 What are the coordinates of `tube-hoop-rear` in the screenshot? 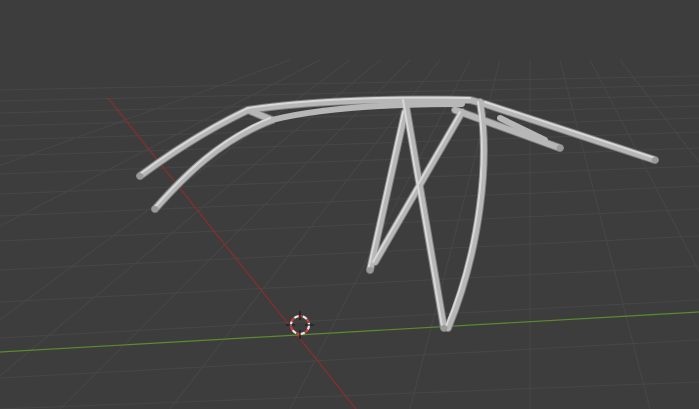 It's located at (466, 215).